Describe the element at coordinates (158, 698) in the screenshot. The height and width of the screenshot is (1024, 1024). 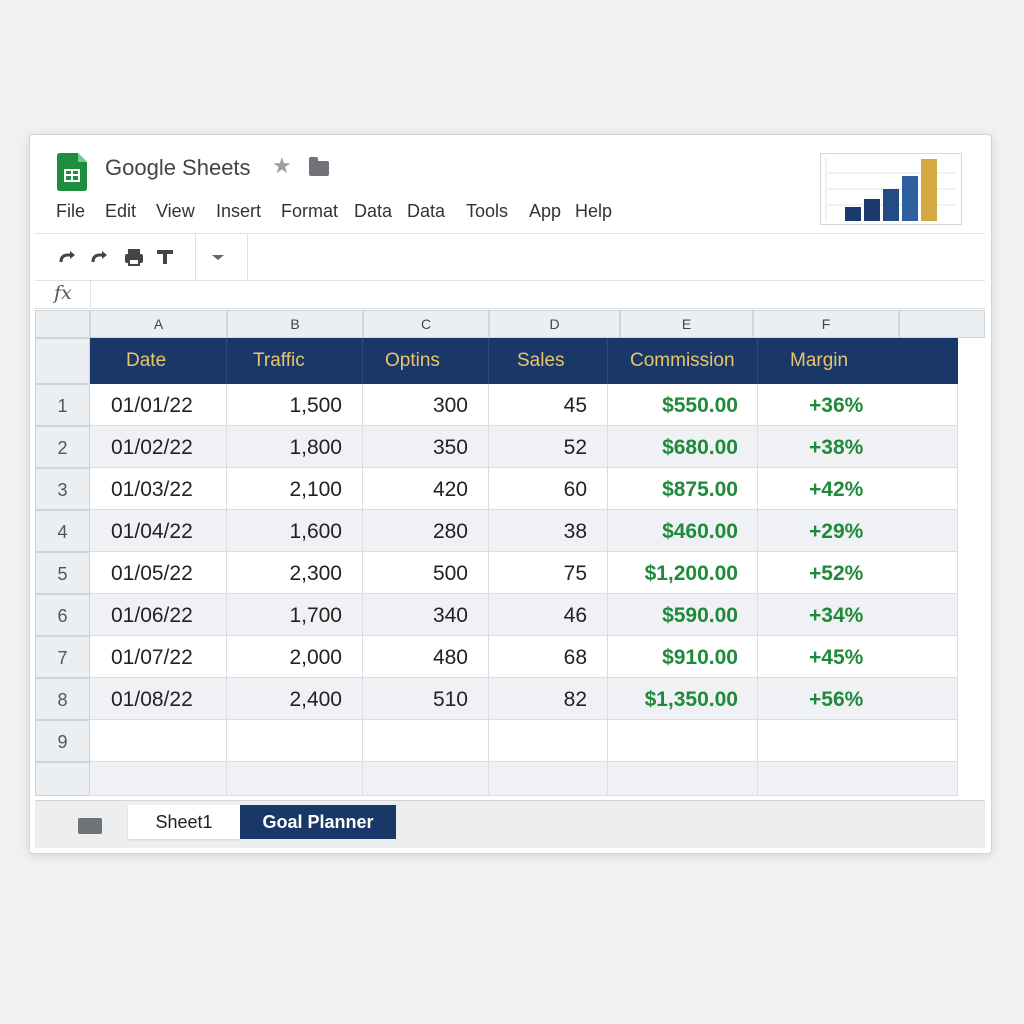
I see `cell-date: 01/08/22` at that location.